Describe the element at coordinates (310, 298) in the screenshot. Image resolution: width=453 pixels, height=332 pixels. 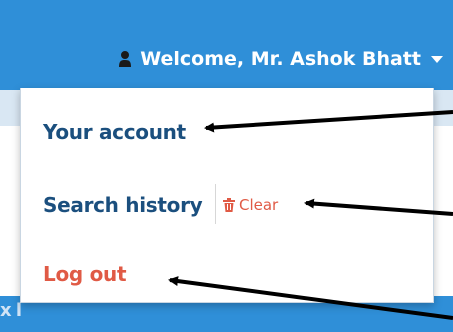
I see `arrow-to-log-out` at that location.